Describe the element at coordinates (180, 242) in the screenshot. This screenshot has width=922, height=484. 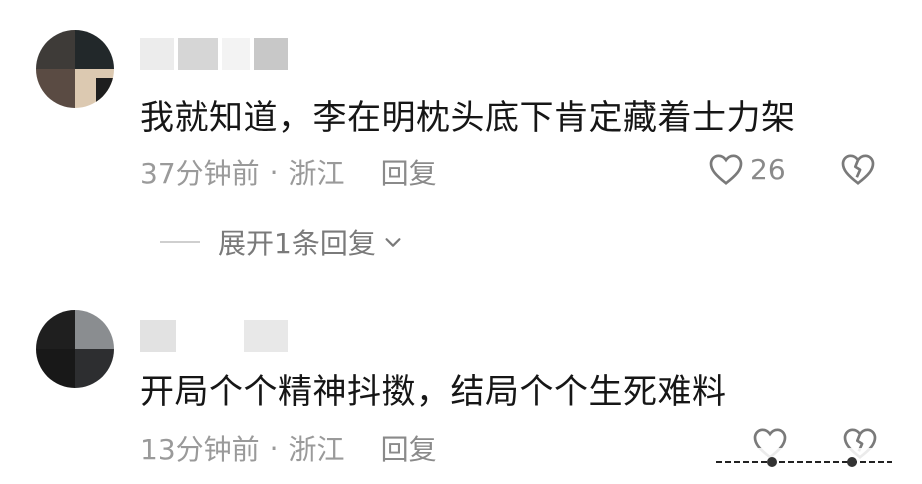
I see `divider-line` at that location.